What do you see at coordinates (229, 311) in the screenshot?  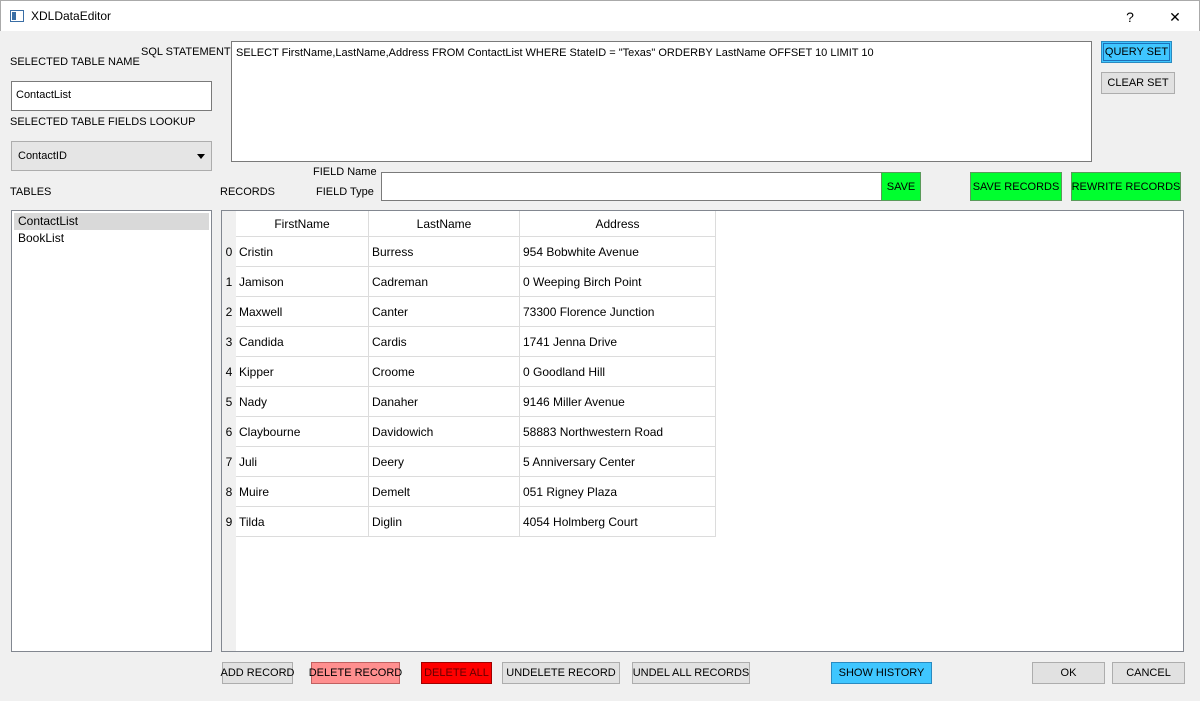 I see `row-header: 2` at bounding box center [229, 311].